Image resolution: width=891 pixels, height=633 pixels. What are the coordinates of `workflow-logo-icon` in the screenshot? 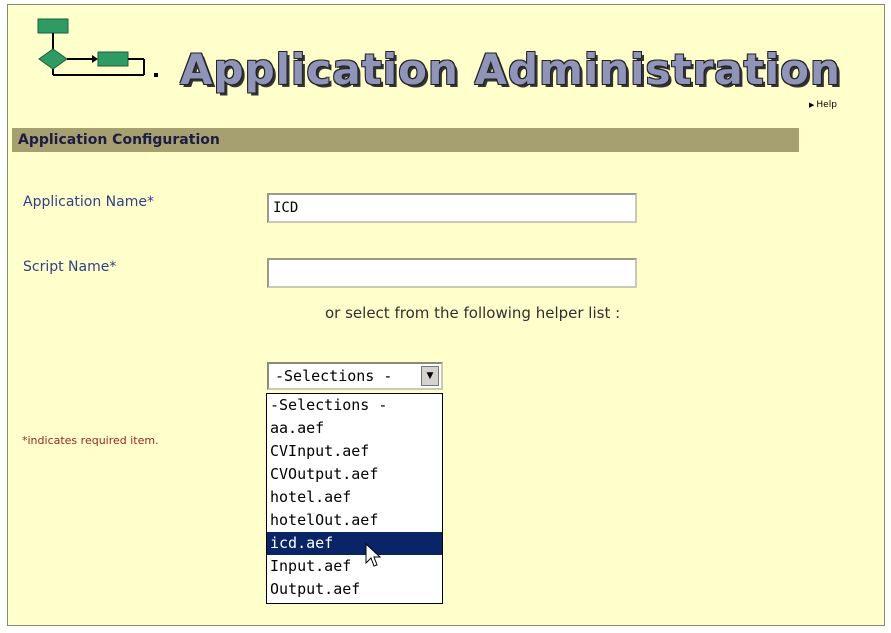 It's located at (97, 47).